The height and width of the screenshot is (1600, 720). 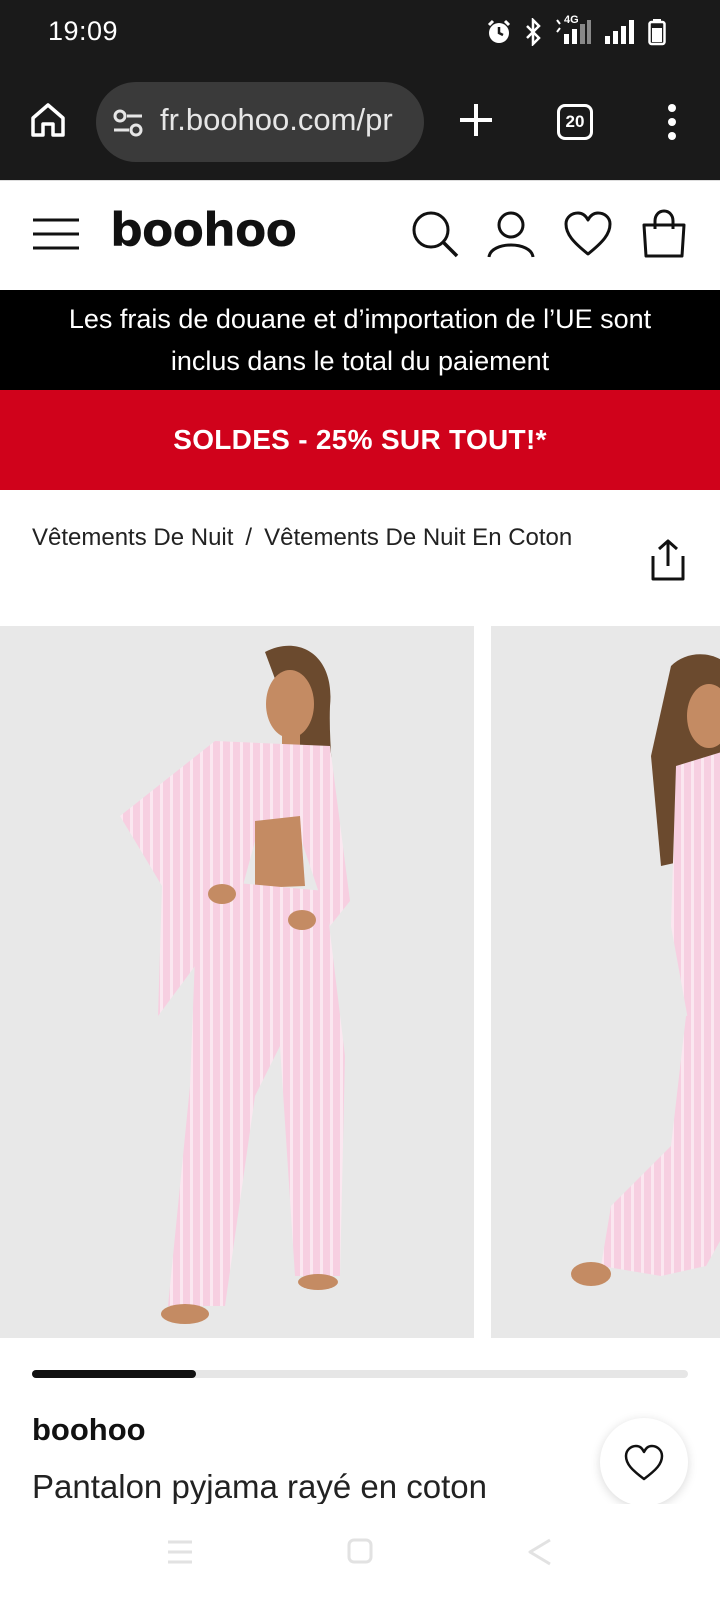 I want to click on wishlist-heart-icon, so click(x=588, y=234).